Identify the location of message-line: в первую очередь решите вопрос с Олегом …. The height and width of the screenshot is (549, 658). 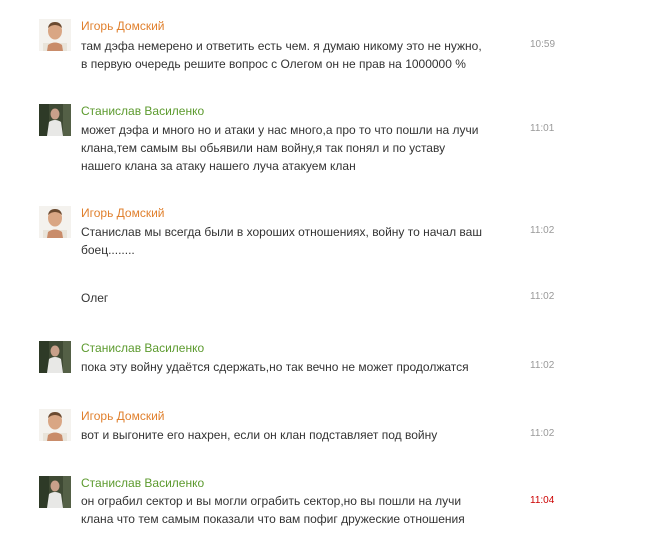
(273, 64).